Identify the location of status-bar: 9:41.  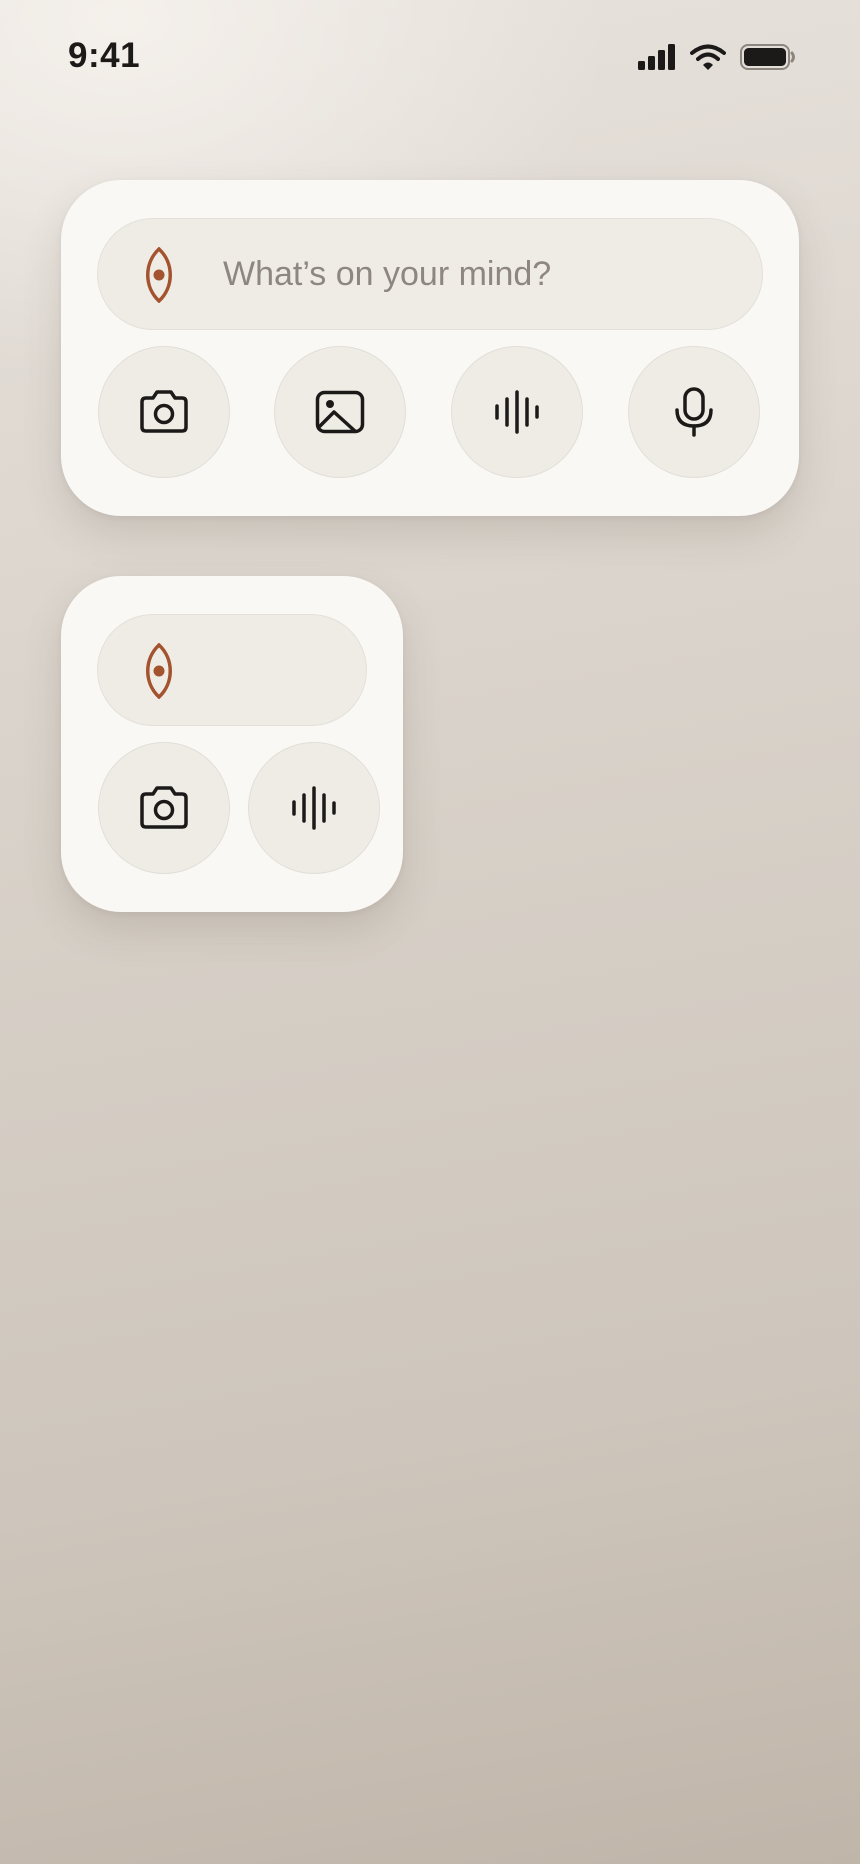
(430, 60).